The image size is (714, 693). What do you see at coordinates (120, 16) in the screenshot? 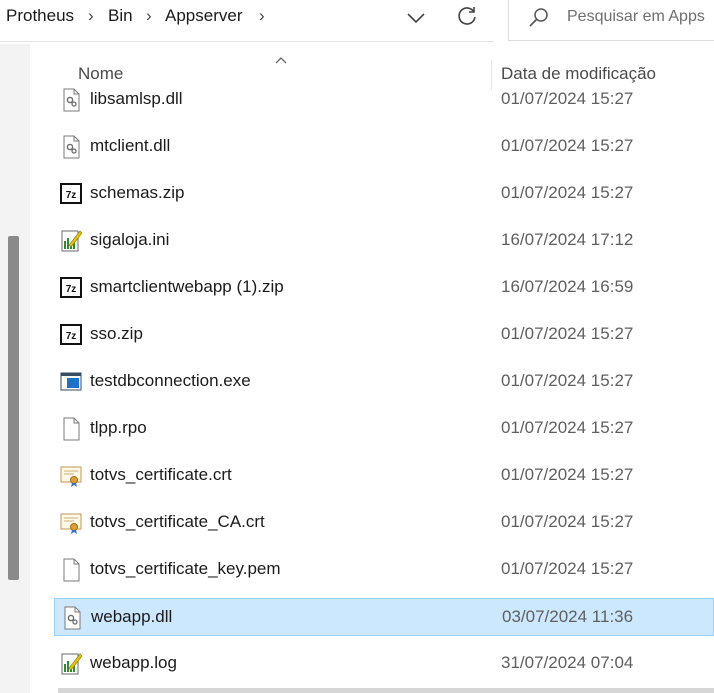
I see `breadcrumb-bin: Bin` at bounding box center [120, 16].